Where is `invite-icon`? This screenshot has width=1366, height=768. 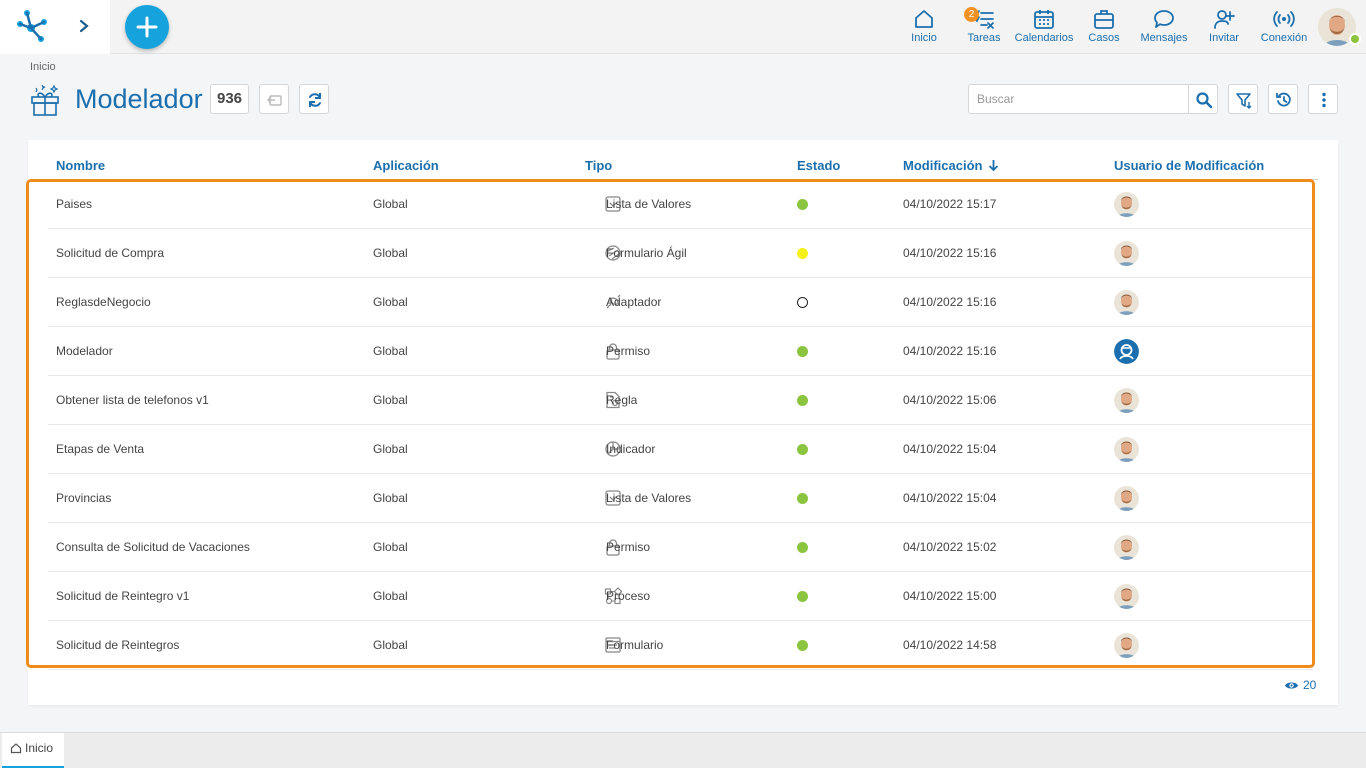
invite-icon is located at coordinates (1224, 19).